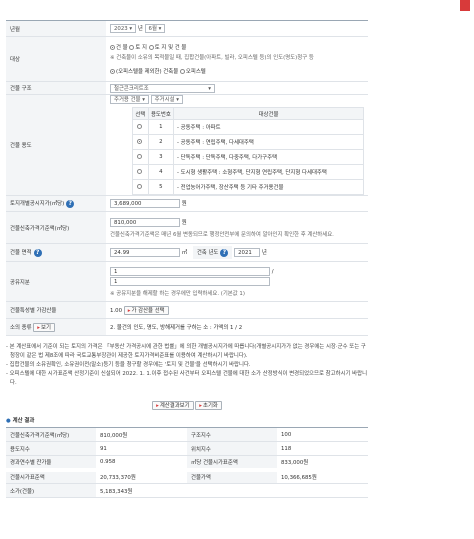 This screenshot has width=474, height=539. What do you see at coordinates (112, 47) in the screenshot?
I see `target-building-radio` at bounding box center [112, 47].